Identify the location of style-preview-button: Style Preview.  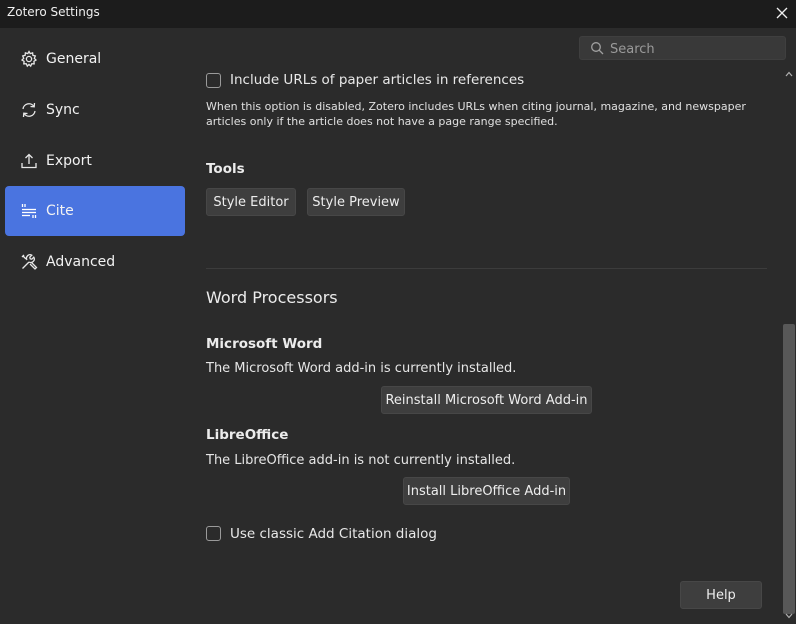
(356, 202).